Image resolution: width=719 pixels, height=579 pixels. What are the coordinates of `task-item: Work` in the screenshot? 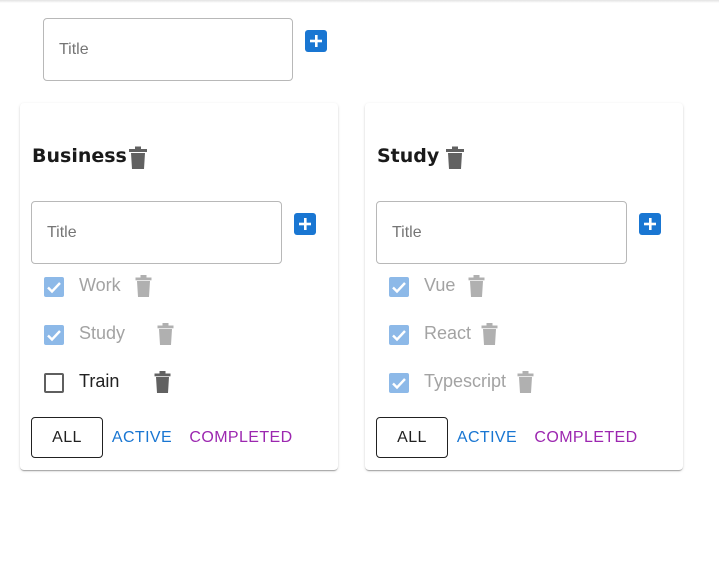 It's located at (174, 286).